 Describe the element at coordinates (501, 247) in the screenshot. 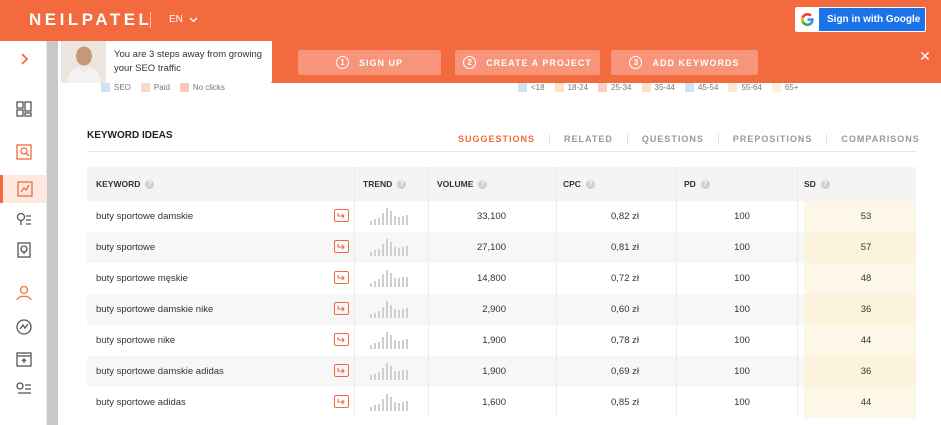

I see `table-row: buty sportowe 27,100 0,81 zł 100 57` at that location.